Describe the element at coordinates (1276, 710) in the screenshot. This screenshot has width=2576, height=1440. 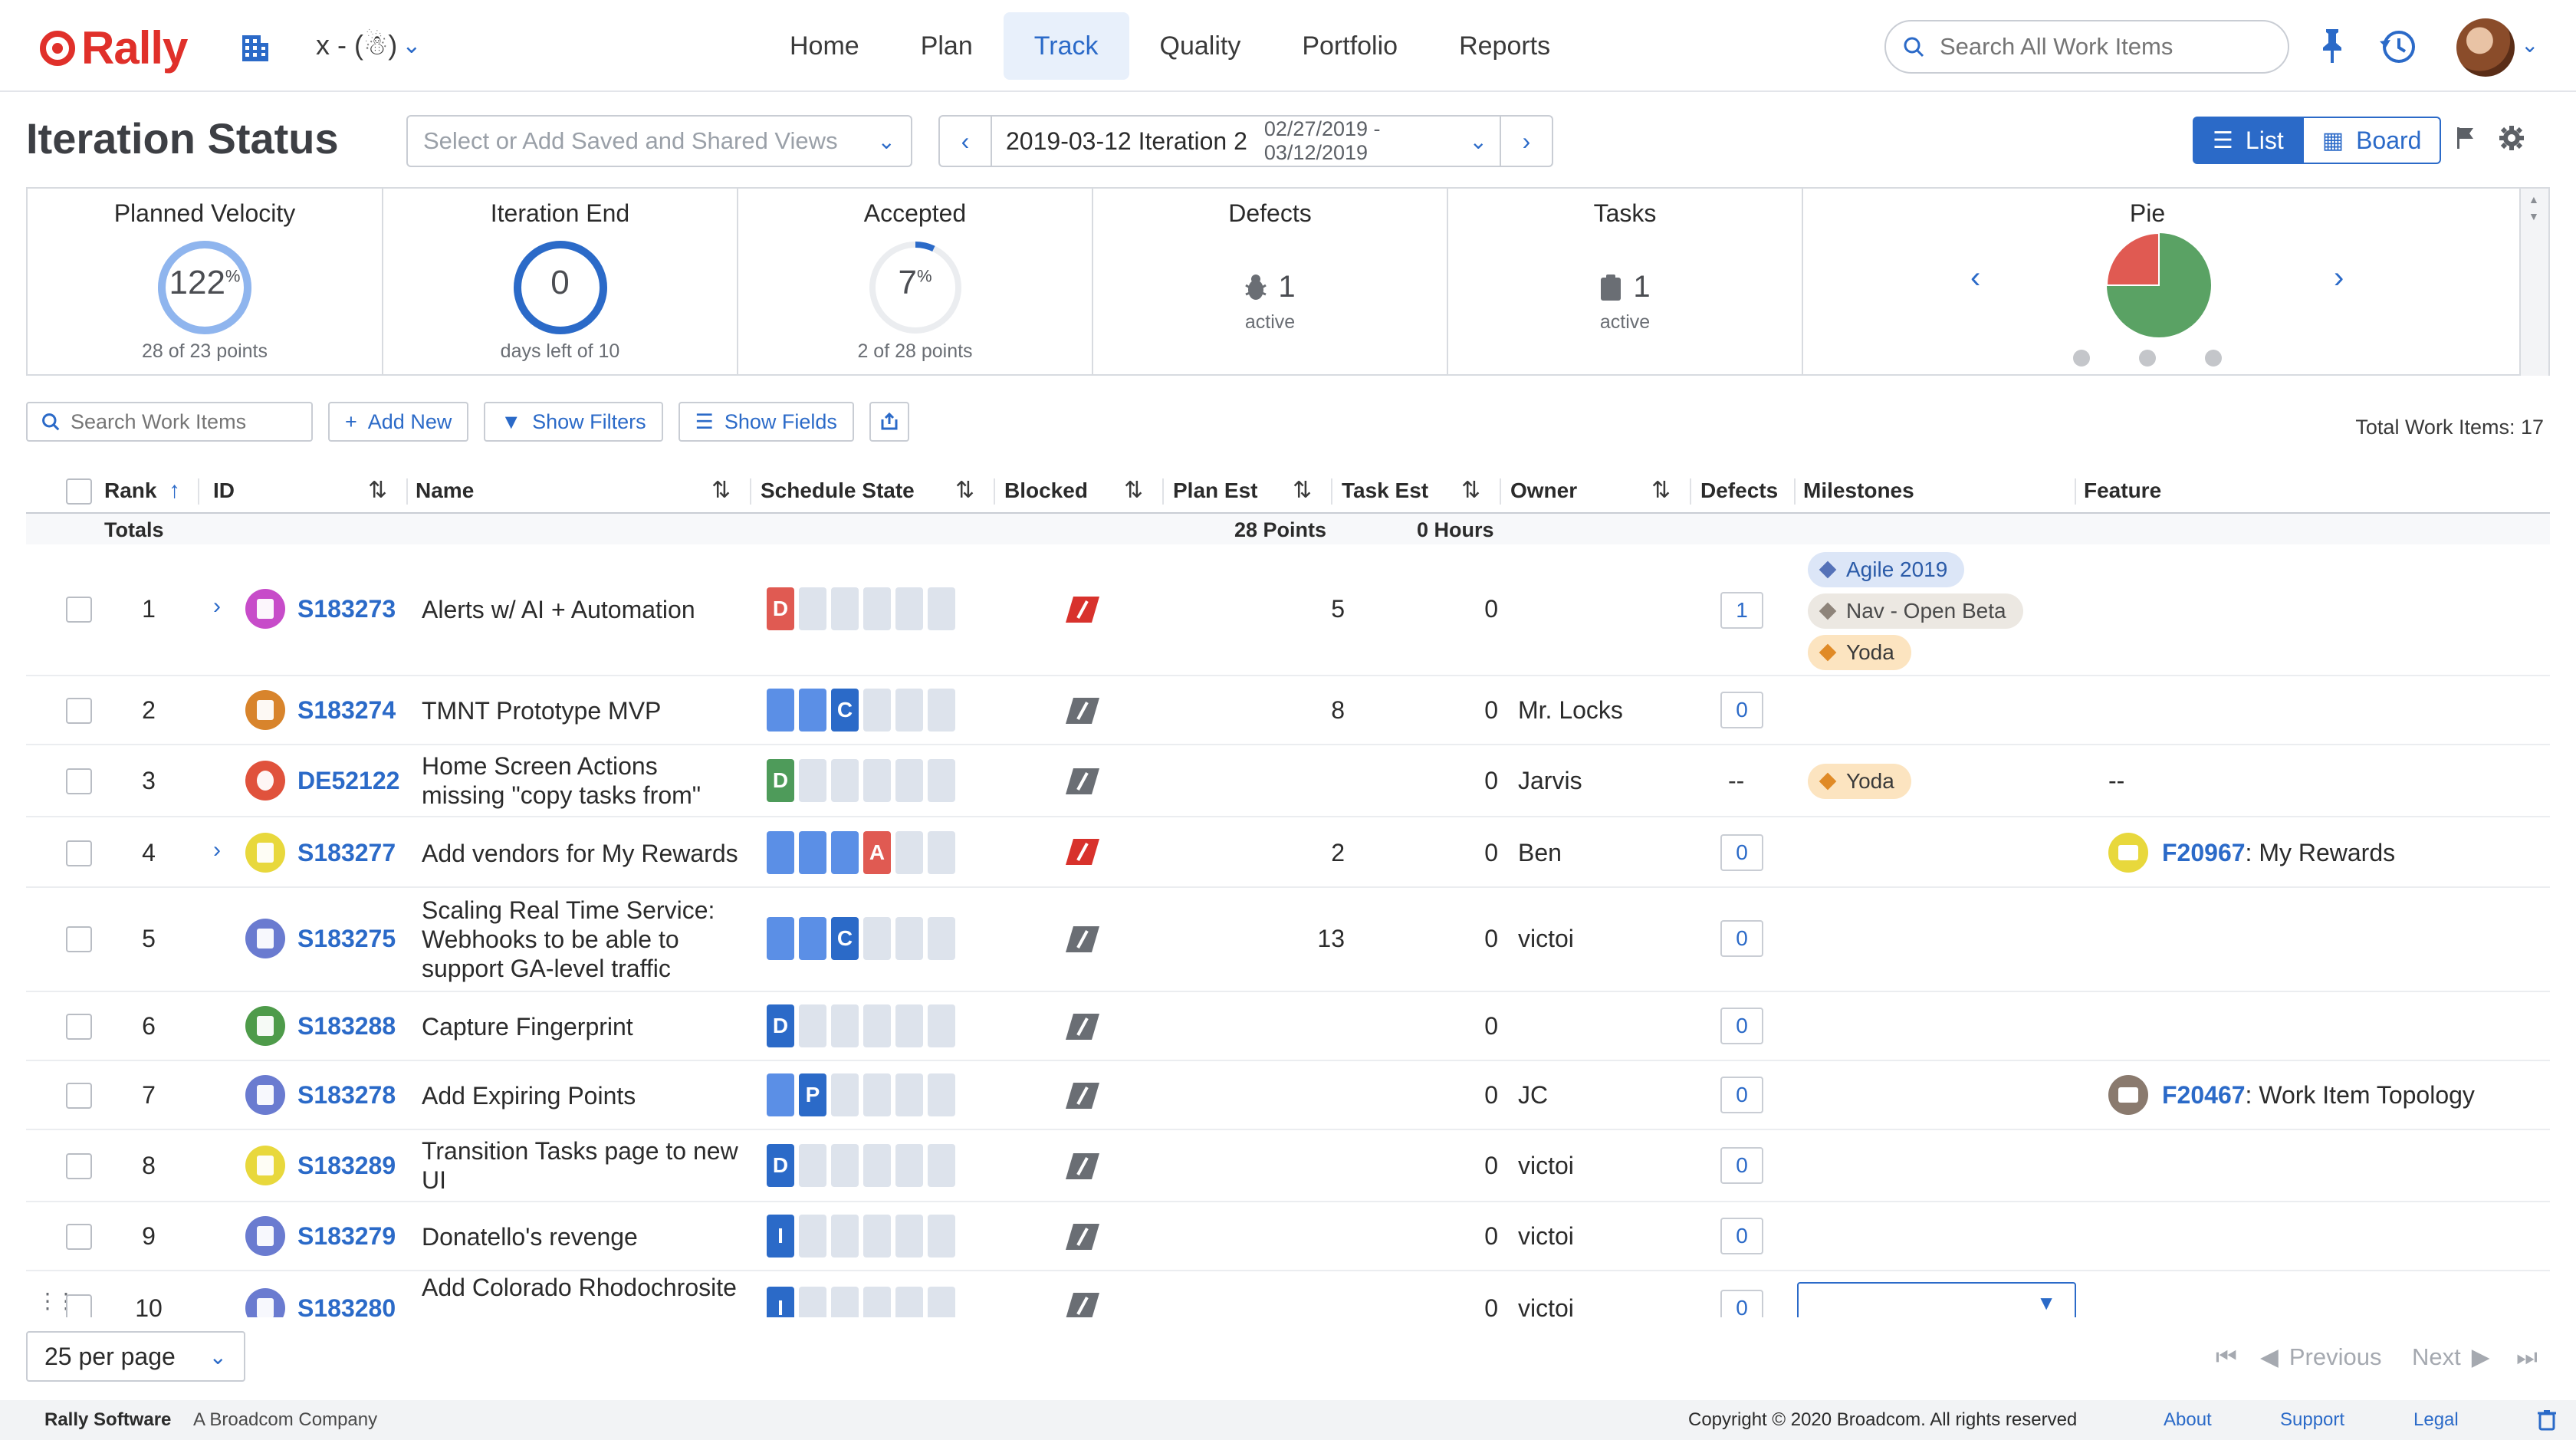
I see `plan-estimate: 8` at that location.